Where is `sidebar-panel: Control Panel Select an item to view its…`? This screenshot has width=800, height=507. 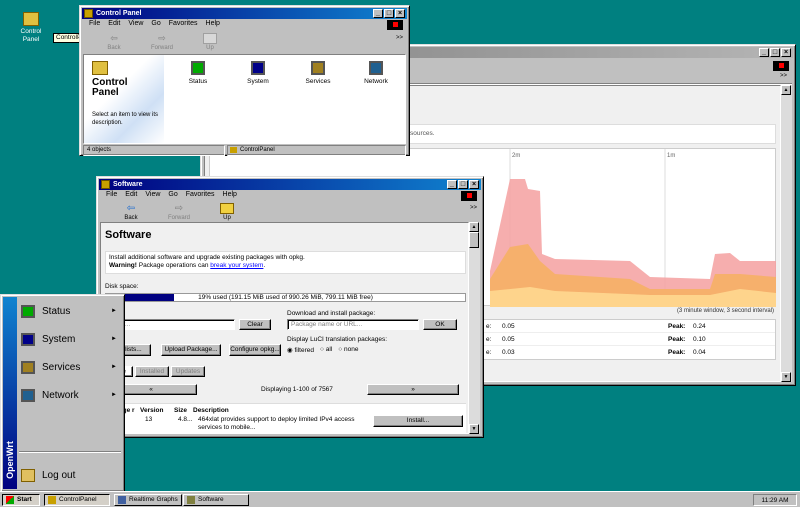
sidebar-panel: Control Panel Select an item to view its… is located at coordinates (124, 99).